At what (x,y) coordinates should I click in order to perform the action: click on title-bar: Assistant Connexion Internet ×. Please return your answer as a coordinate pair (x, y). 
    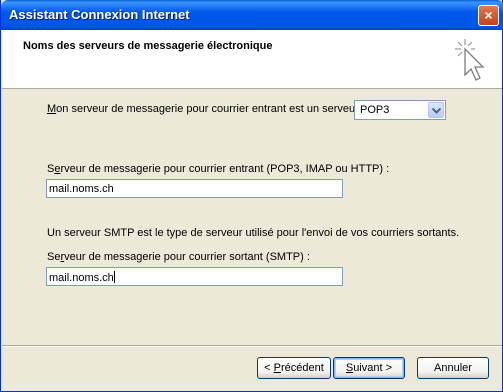
    Looking at the image, I should click on (252, 15).